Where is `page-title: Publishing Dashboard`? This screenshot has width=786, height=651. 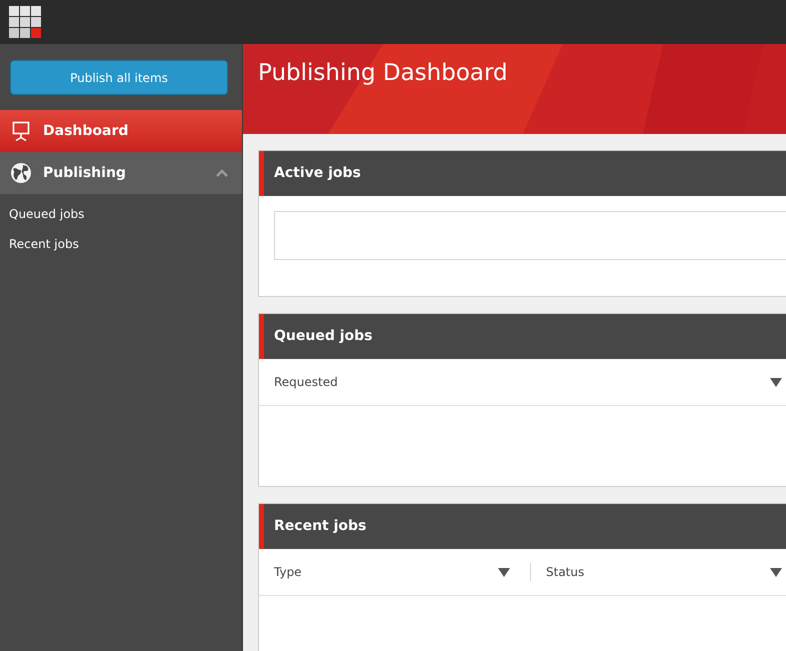
page-title: Publishing Dashboard is located at coordinates (382, 73).